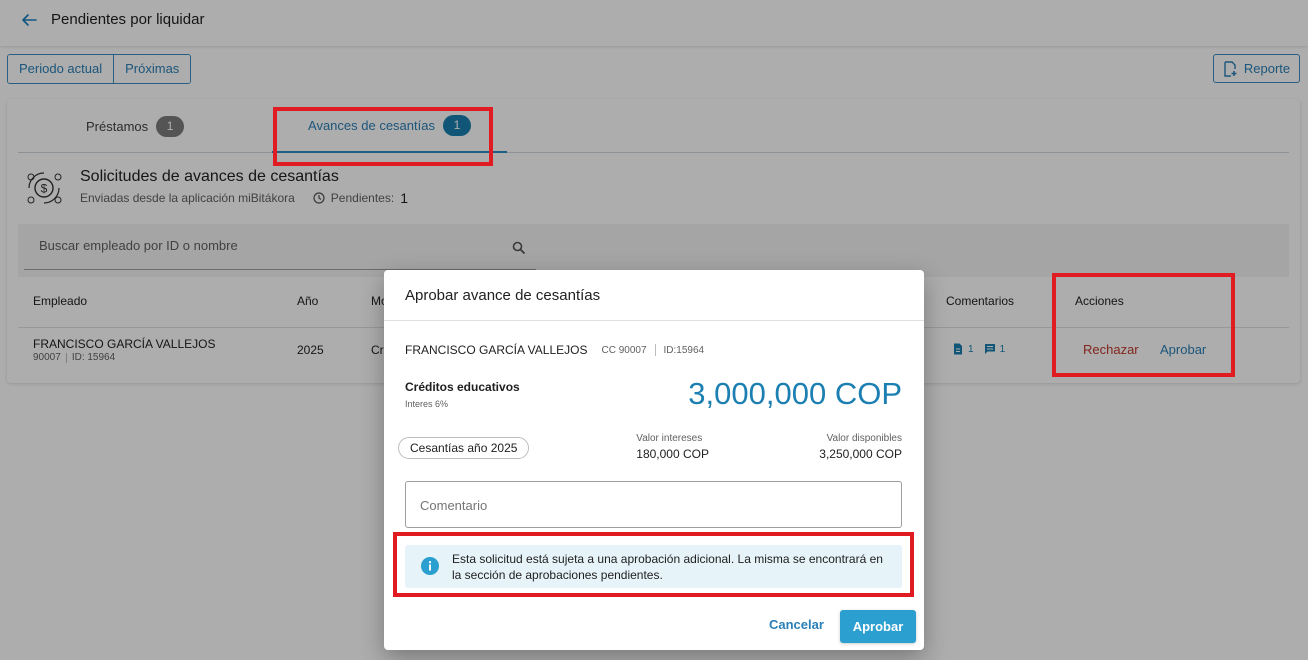 The image size is (1308, 660). What do you see at coordinates (669, 438) in the screenshot?
I see `interest-value-label: Valor intereses` at bounding box center [669, 438].